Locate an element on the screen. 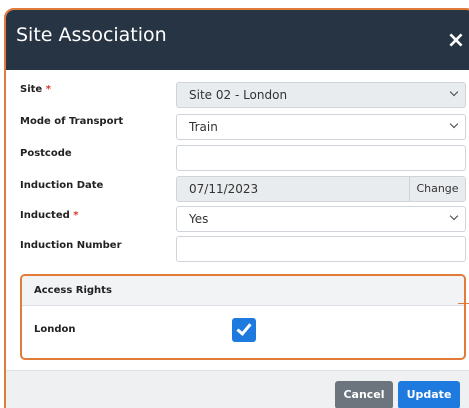 The width and height of the screenshot is (469, 408). modal-header: Site Association × is located at coordinates (237, 40).